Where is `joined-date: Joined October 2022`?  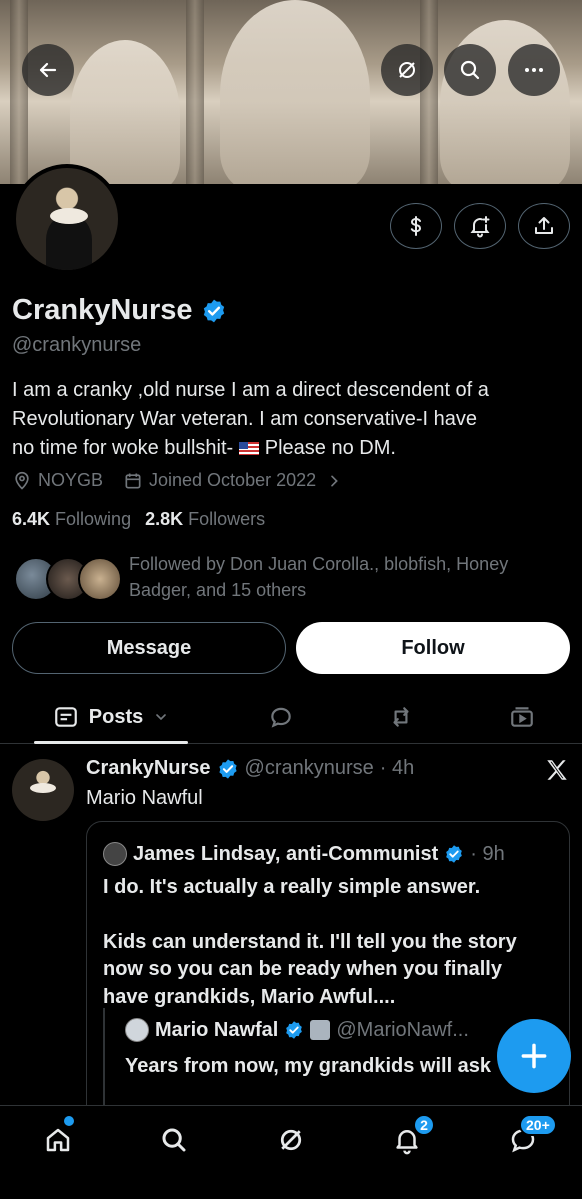 joined-date: Joined October 2022 is located at coordinates (233, 480).